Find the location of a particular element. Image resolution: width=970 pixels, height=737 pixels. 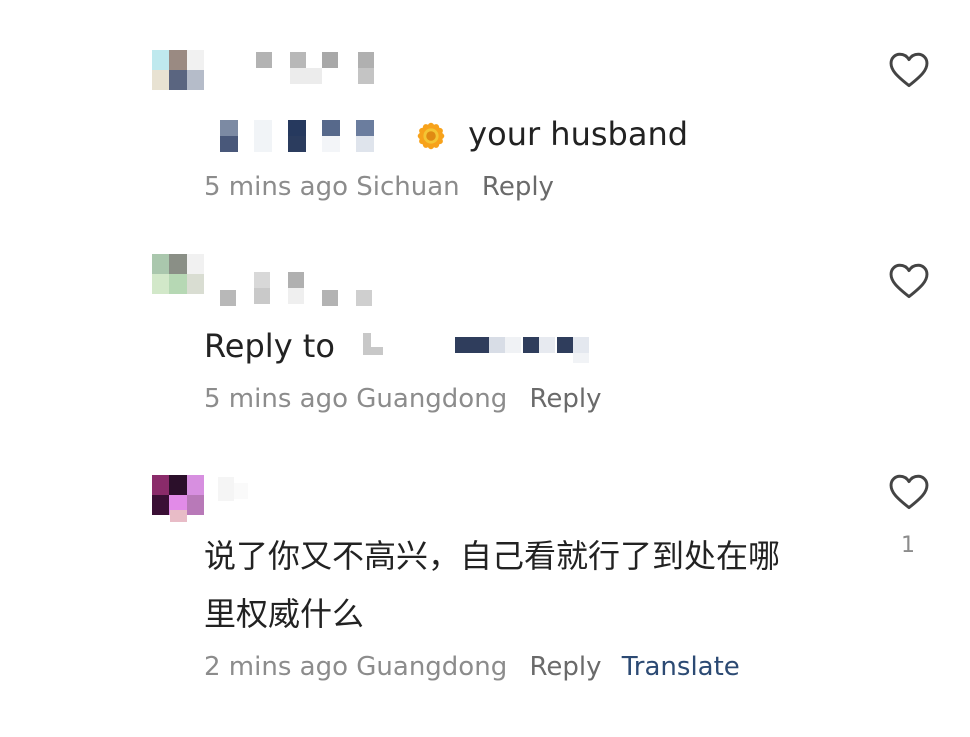

location: Sichuan is located at coordinates (408, 187).